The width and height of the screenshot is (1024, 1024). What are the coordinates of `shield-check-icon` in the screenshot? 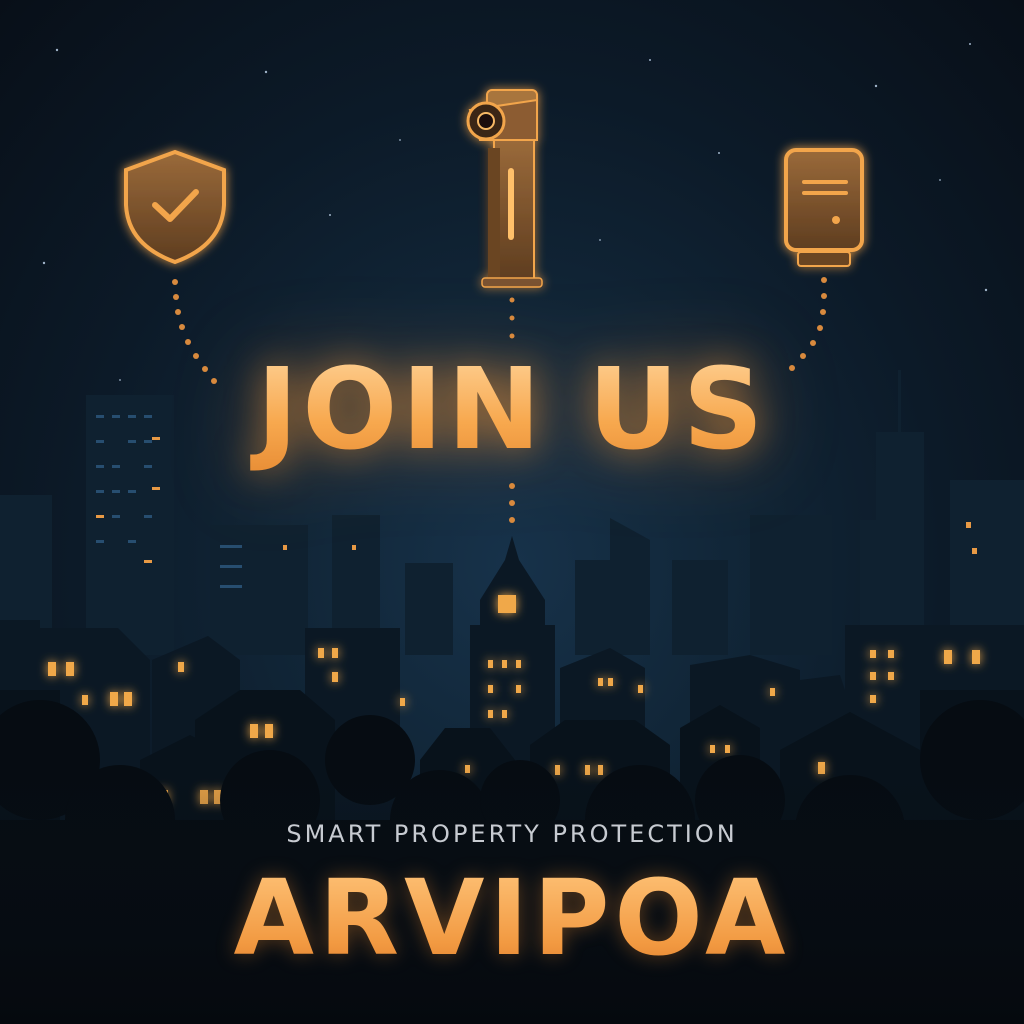 It's located at (175, 207).